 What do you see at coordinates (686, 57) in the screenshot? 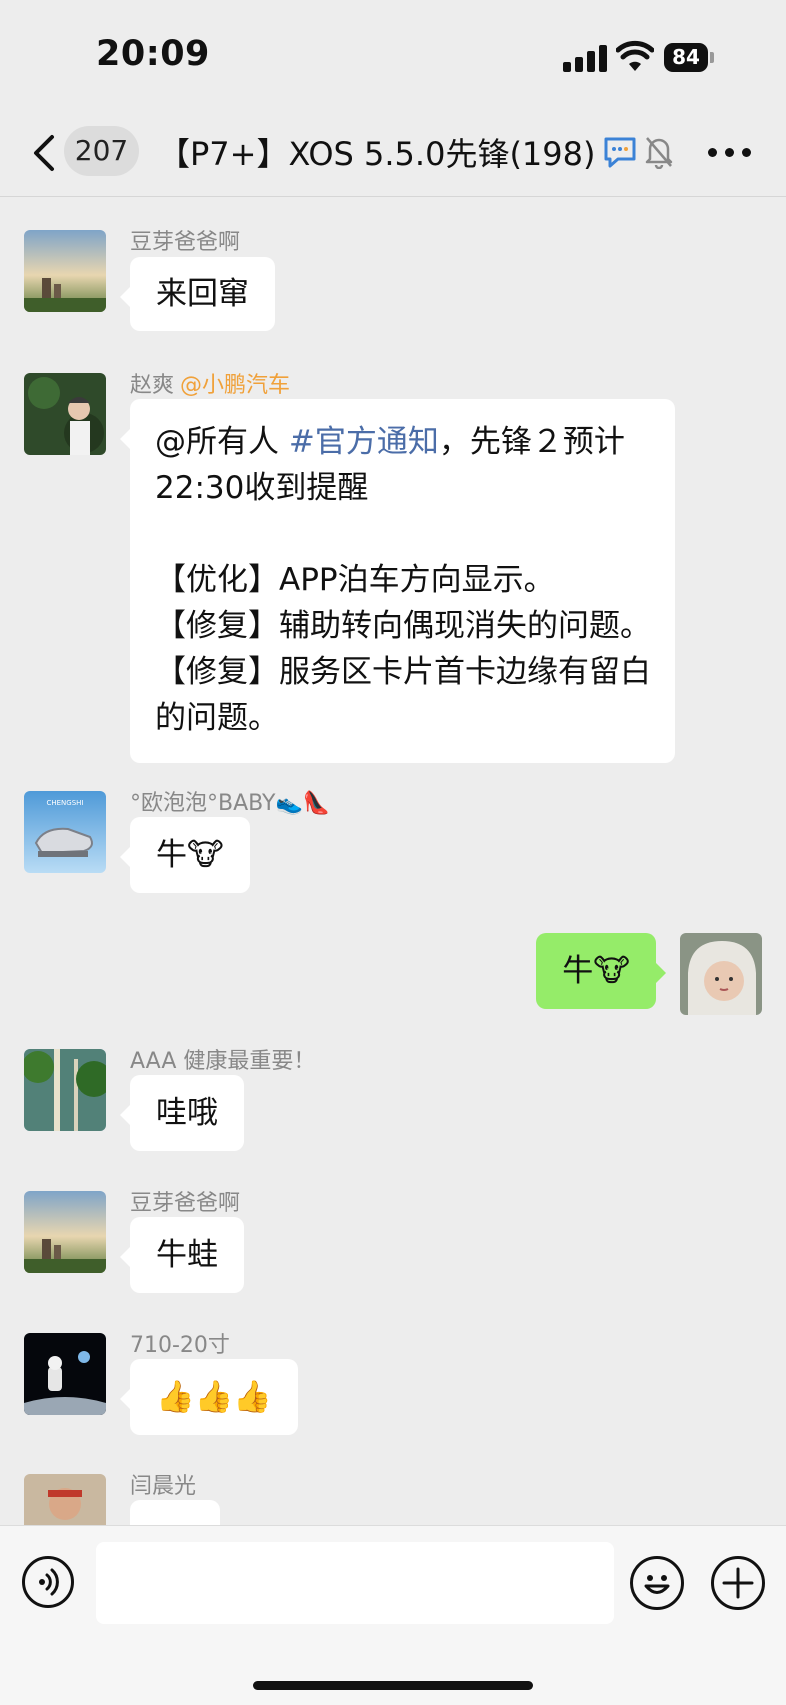
I see `battery-level: 84` at bounding box center [686, 57].